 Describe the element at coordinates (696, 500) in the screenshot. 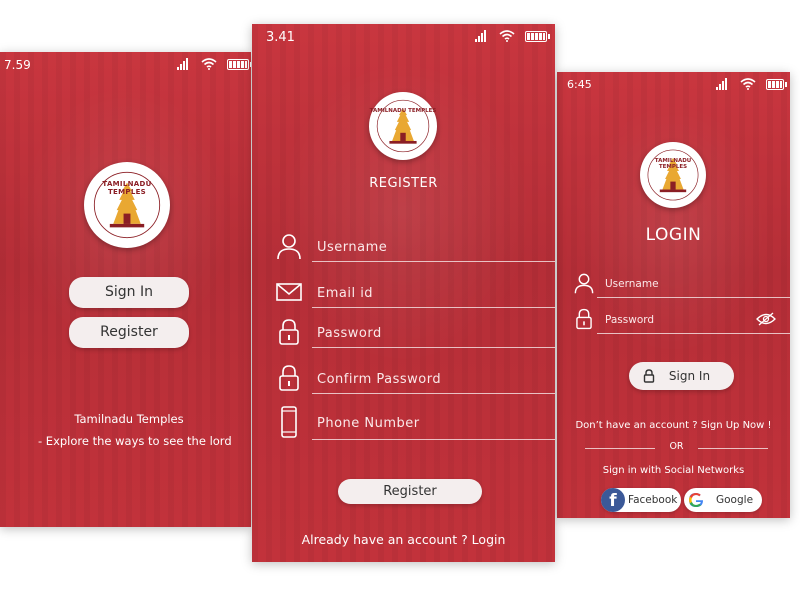

I see `google-icon` at that location.